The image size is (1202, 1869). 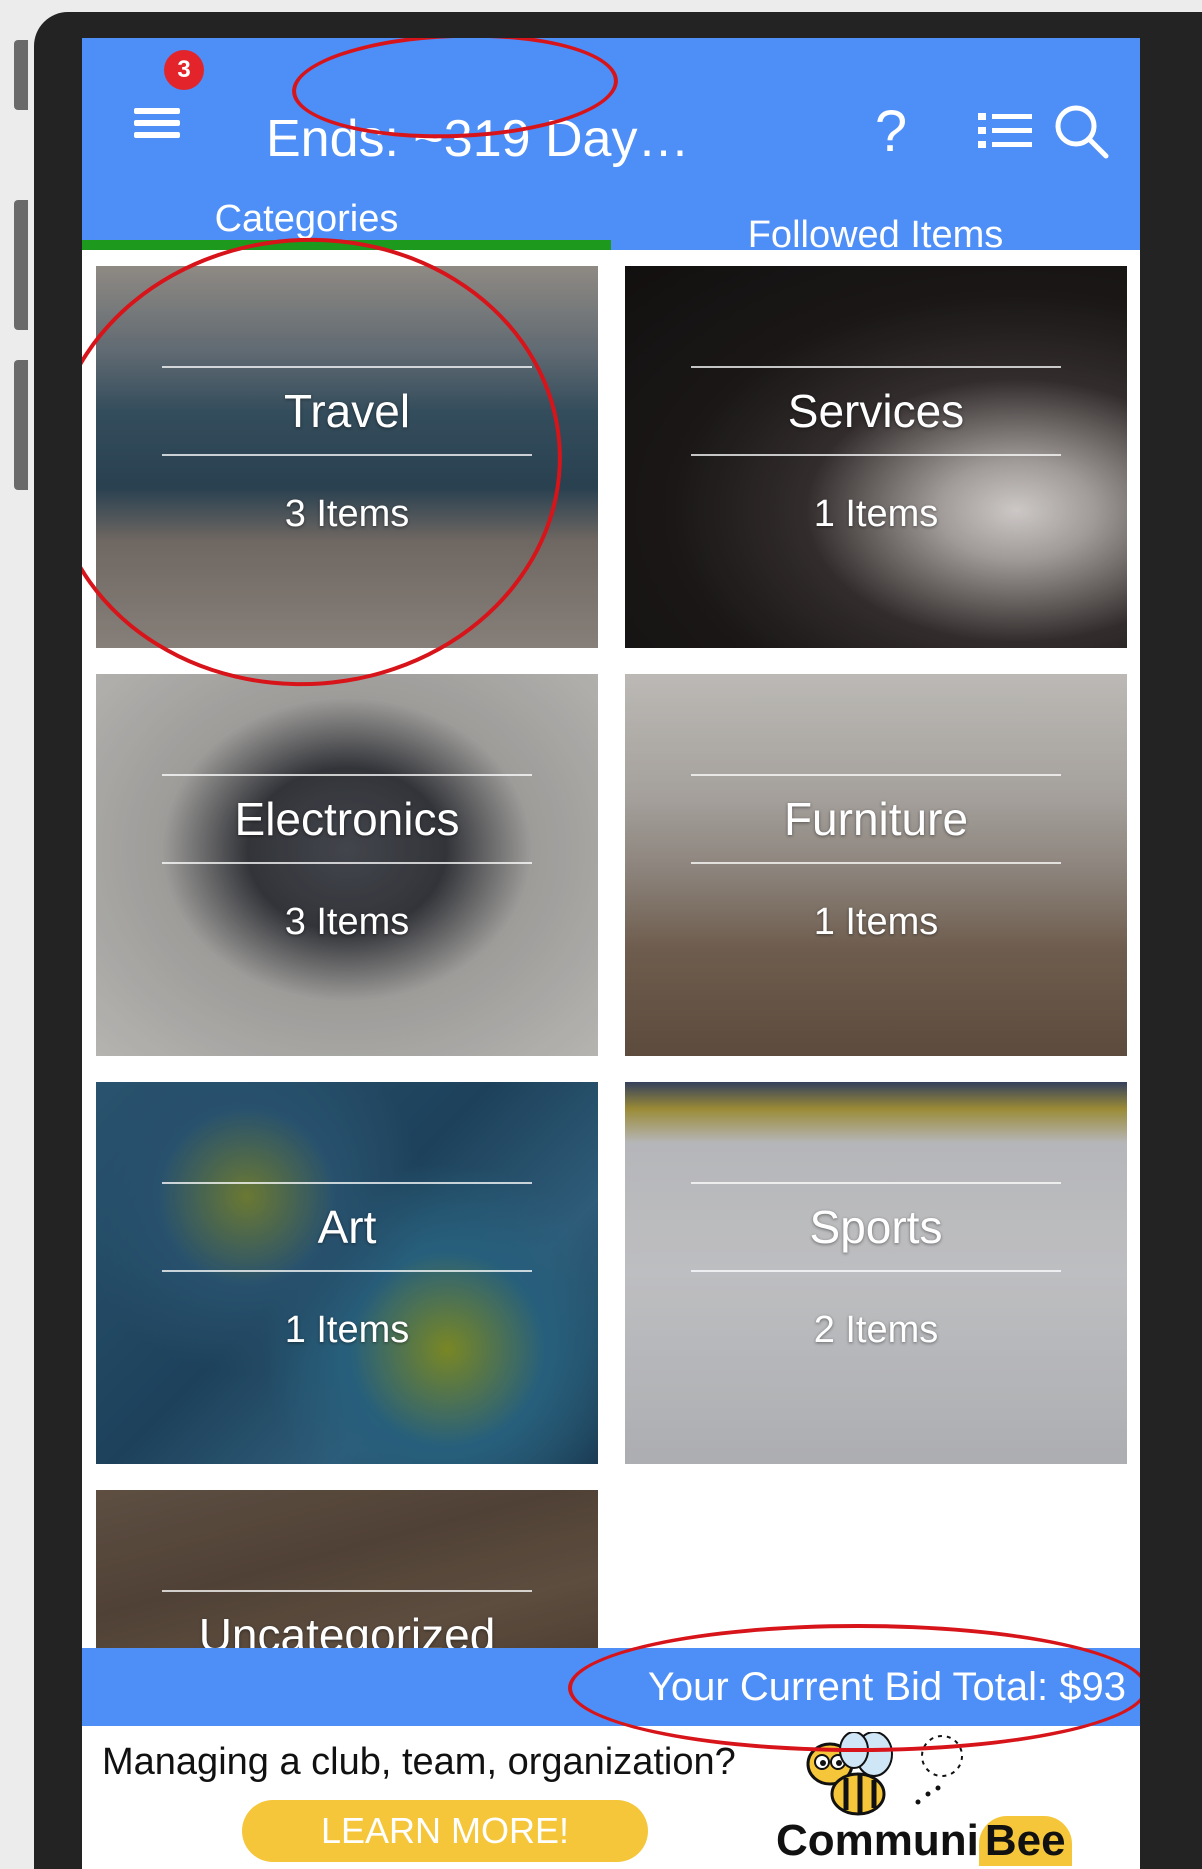 I want to click on category-tile-furniture: Furniture 1 Items, so click(x=876, y=865).